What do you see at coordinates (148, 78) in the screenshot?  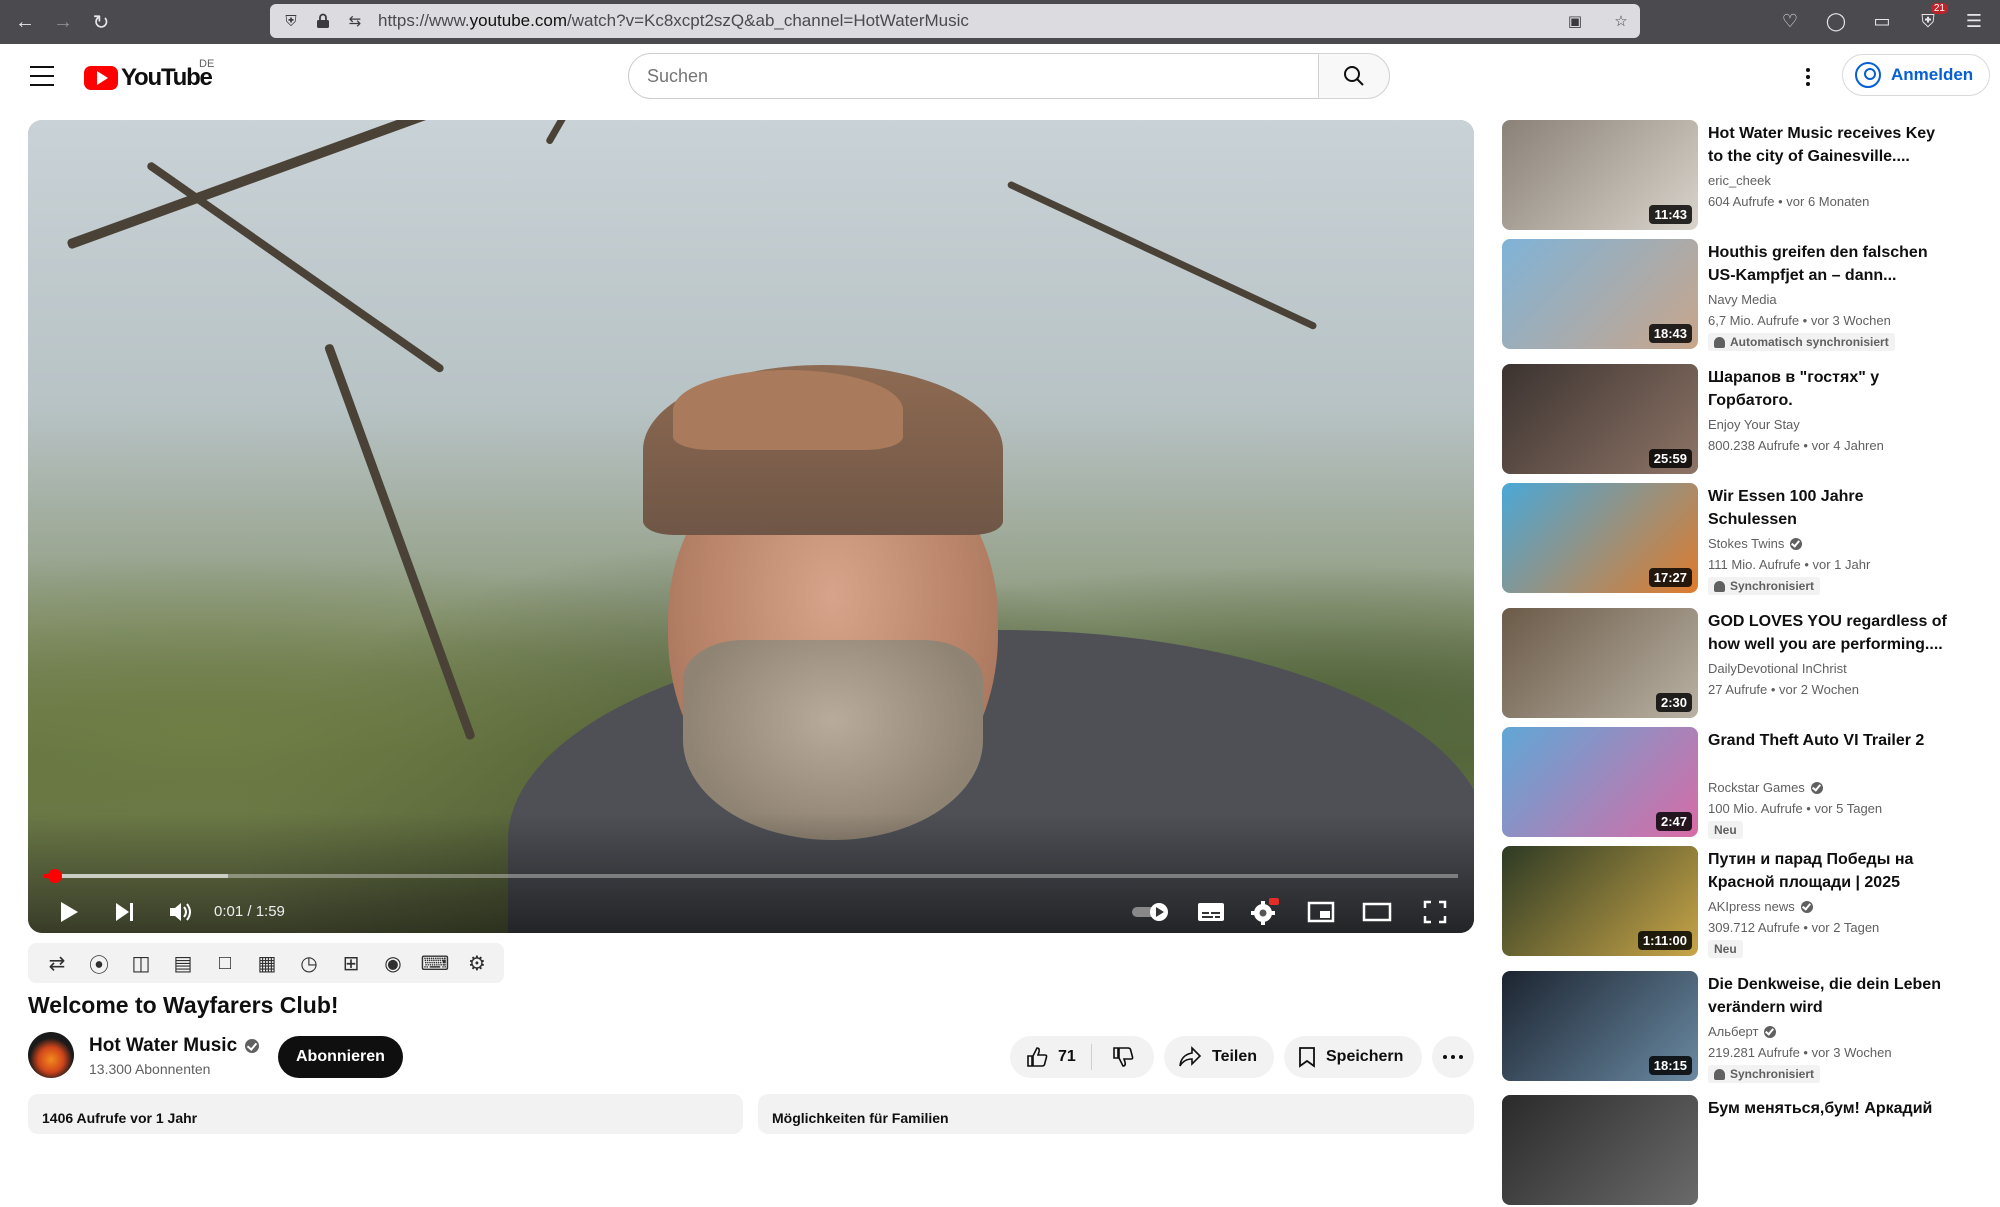 I see `youtube-logo: YouTube` at bounding box center [148, 78].